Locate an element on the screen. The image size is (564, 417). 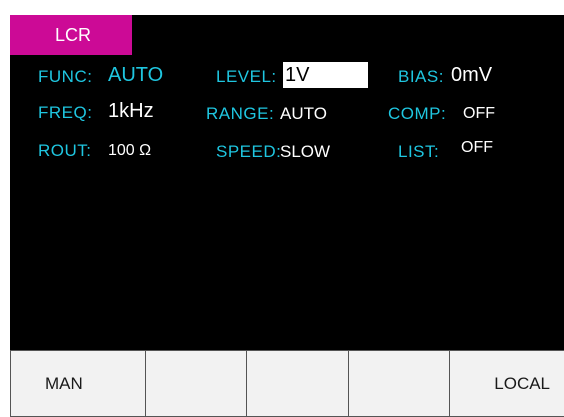
func-label: FUNC: is located at coordinates (65, 76).